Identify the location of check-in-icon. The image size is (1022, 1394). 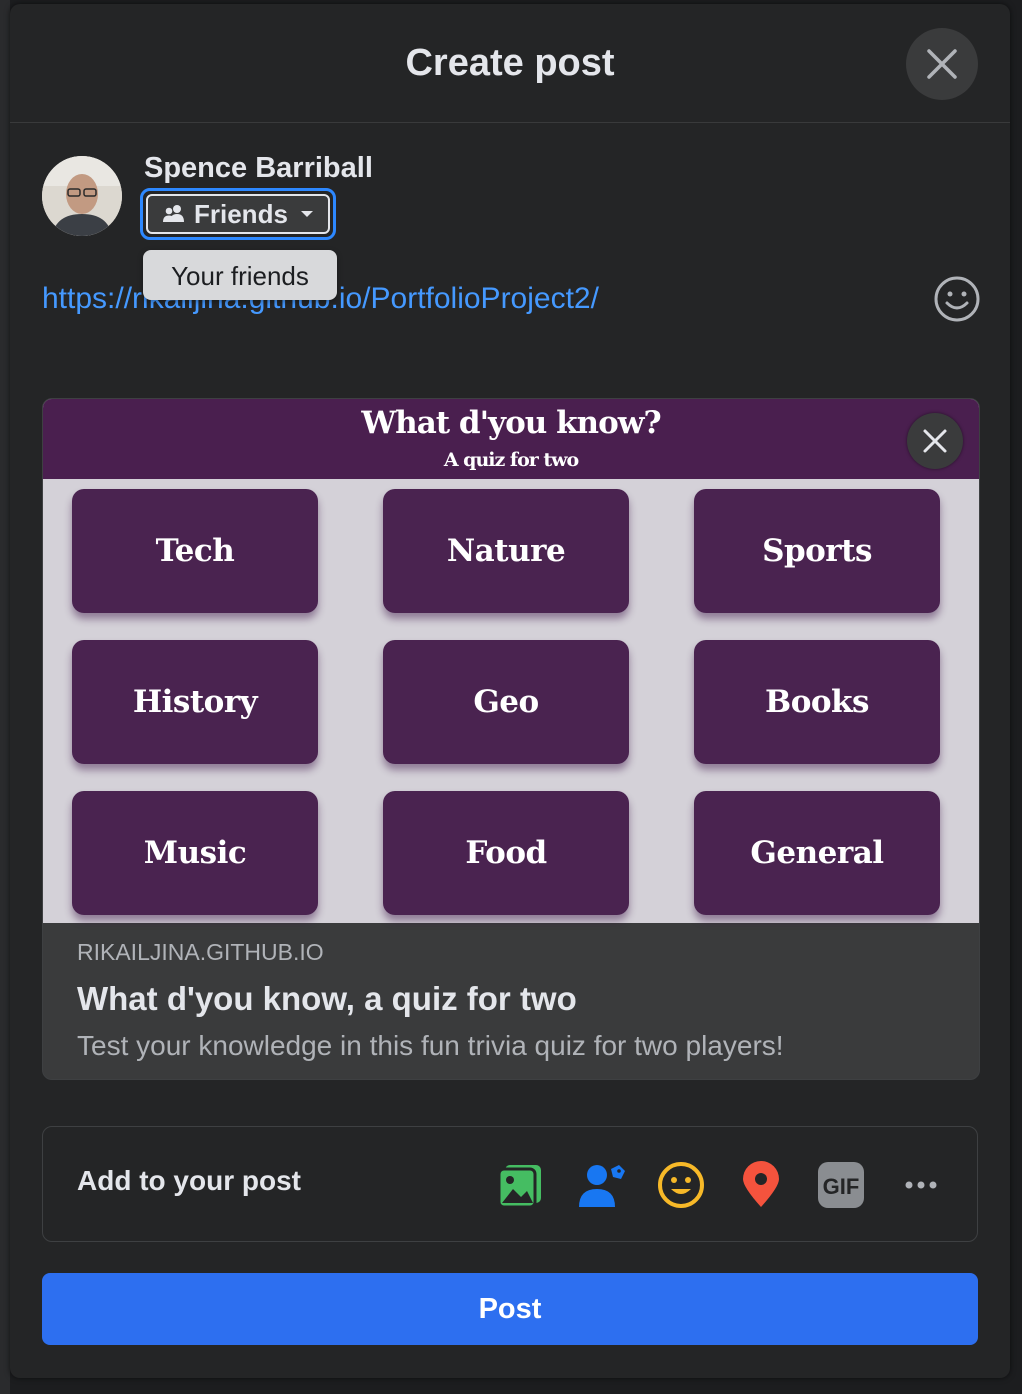
(761, 1185).